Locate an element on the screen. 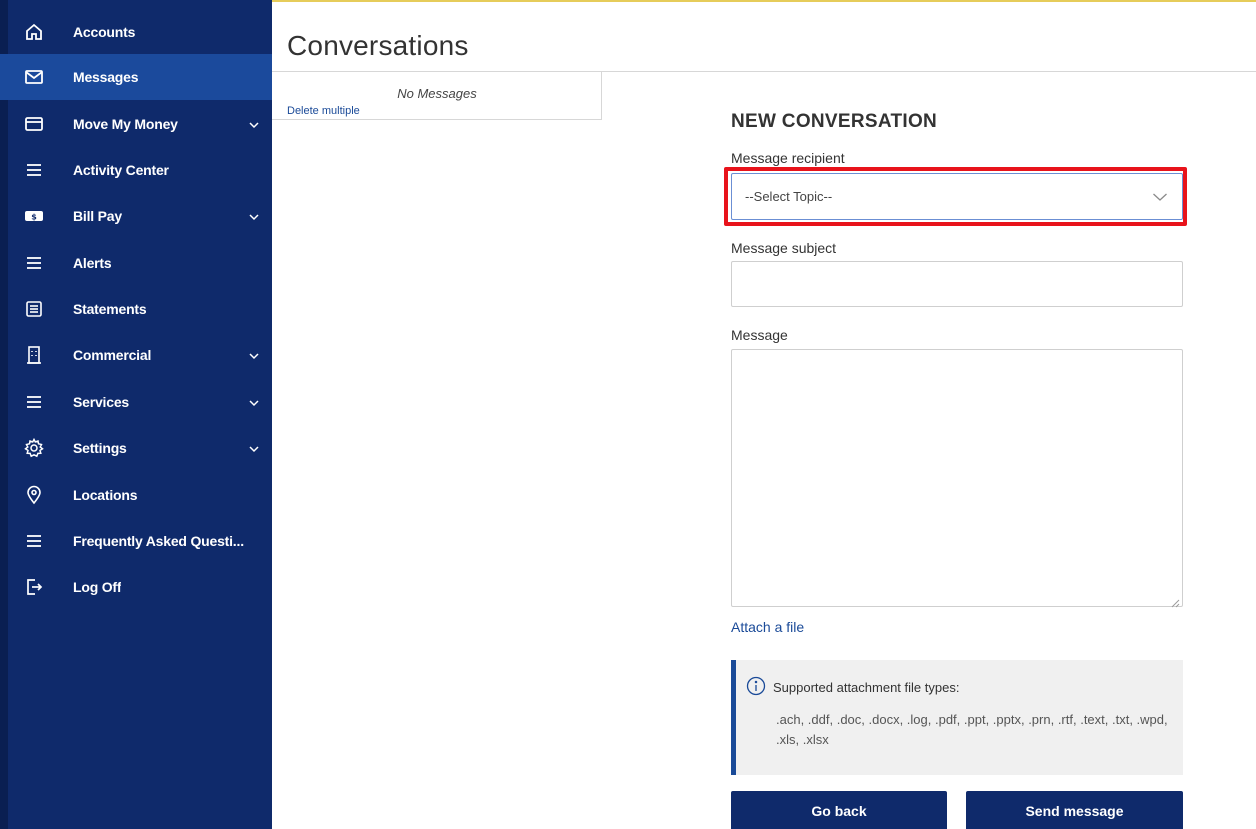 Image resolution: width=1256 pixels, height=829 pixels. sidebar-item-label: Accounts is located at coordinates (104, 32).